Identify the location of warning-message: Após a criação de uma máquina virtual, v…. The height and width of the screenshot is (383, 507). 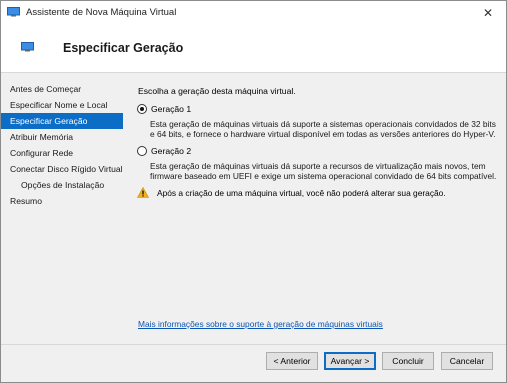
(291, 192).